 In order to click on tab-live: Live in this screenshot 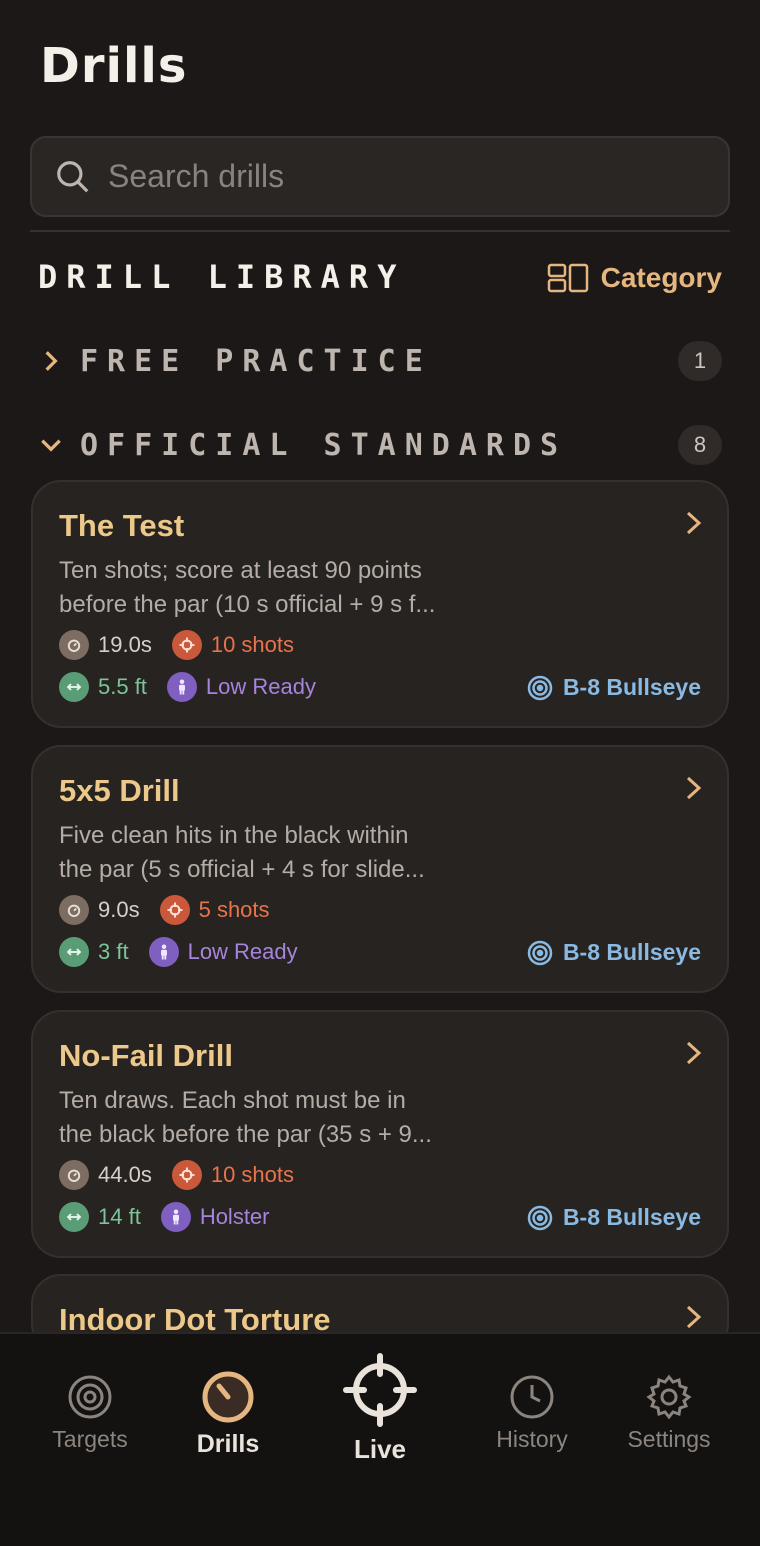, I will do `click(380, 1408)`.